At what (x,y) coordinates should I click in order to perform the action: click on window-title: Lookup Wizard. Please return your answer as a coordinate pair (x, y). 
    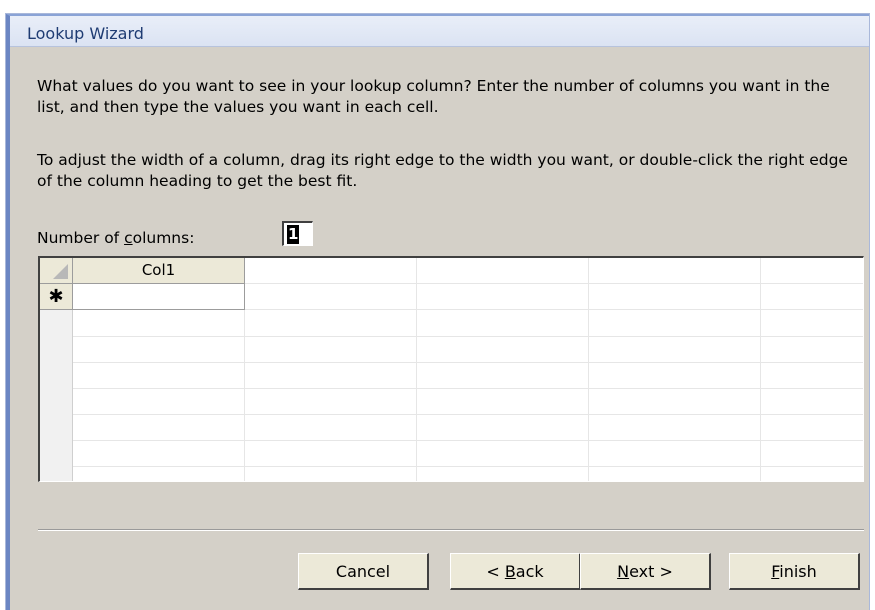
    Looking at the image, I should click on (85, 33).